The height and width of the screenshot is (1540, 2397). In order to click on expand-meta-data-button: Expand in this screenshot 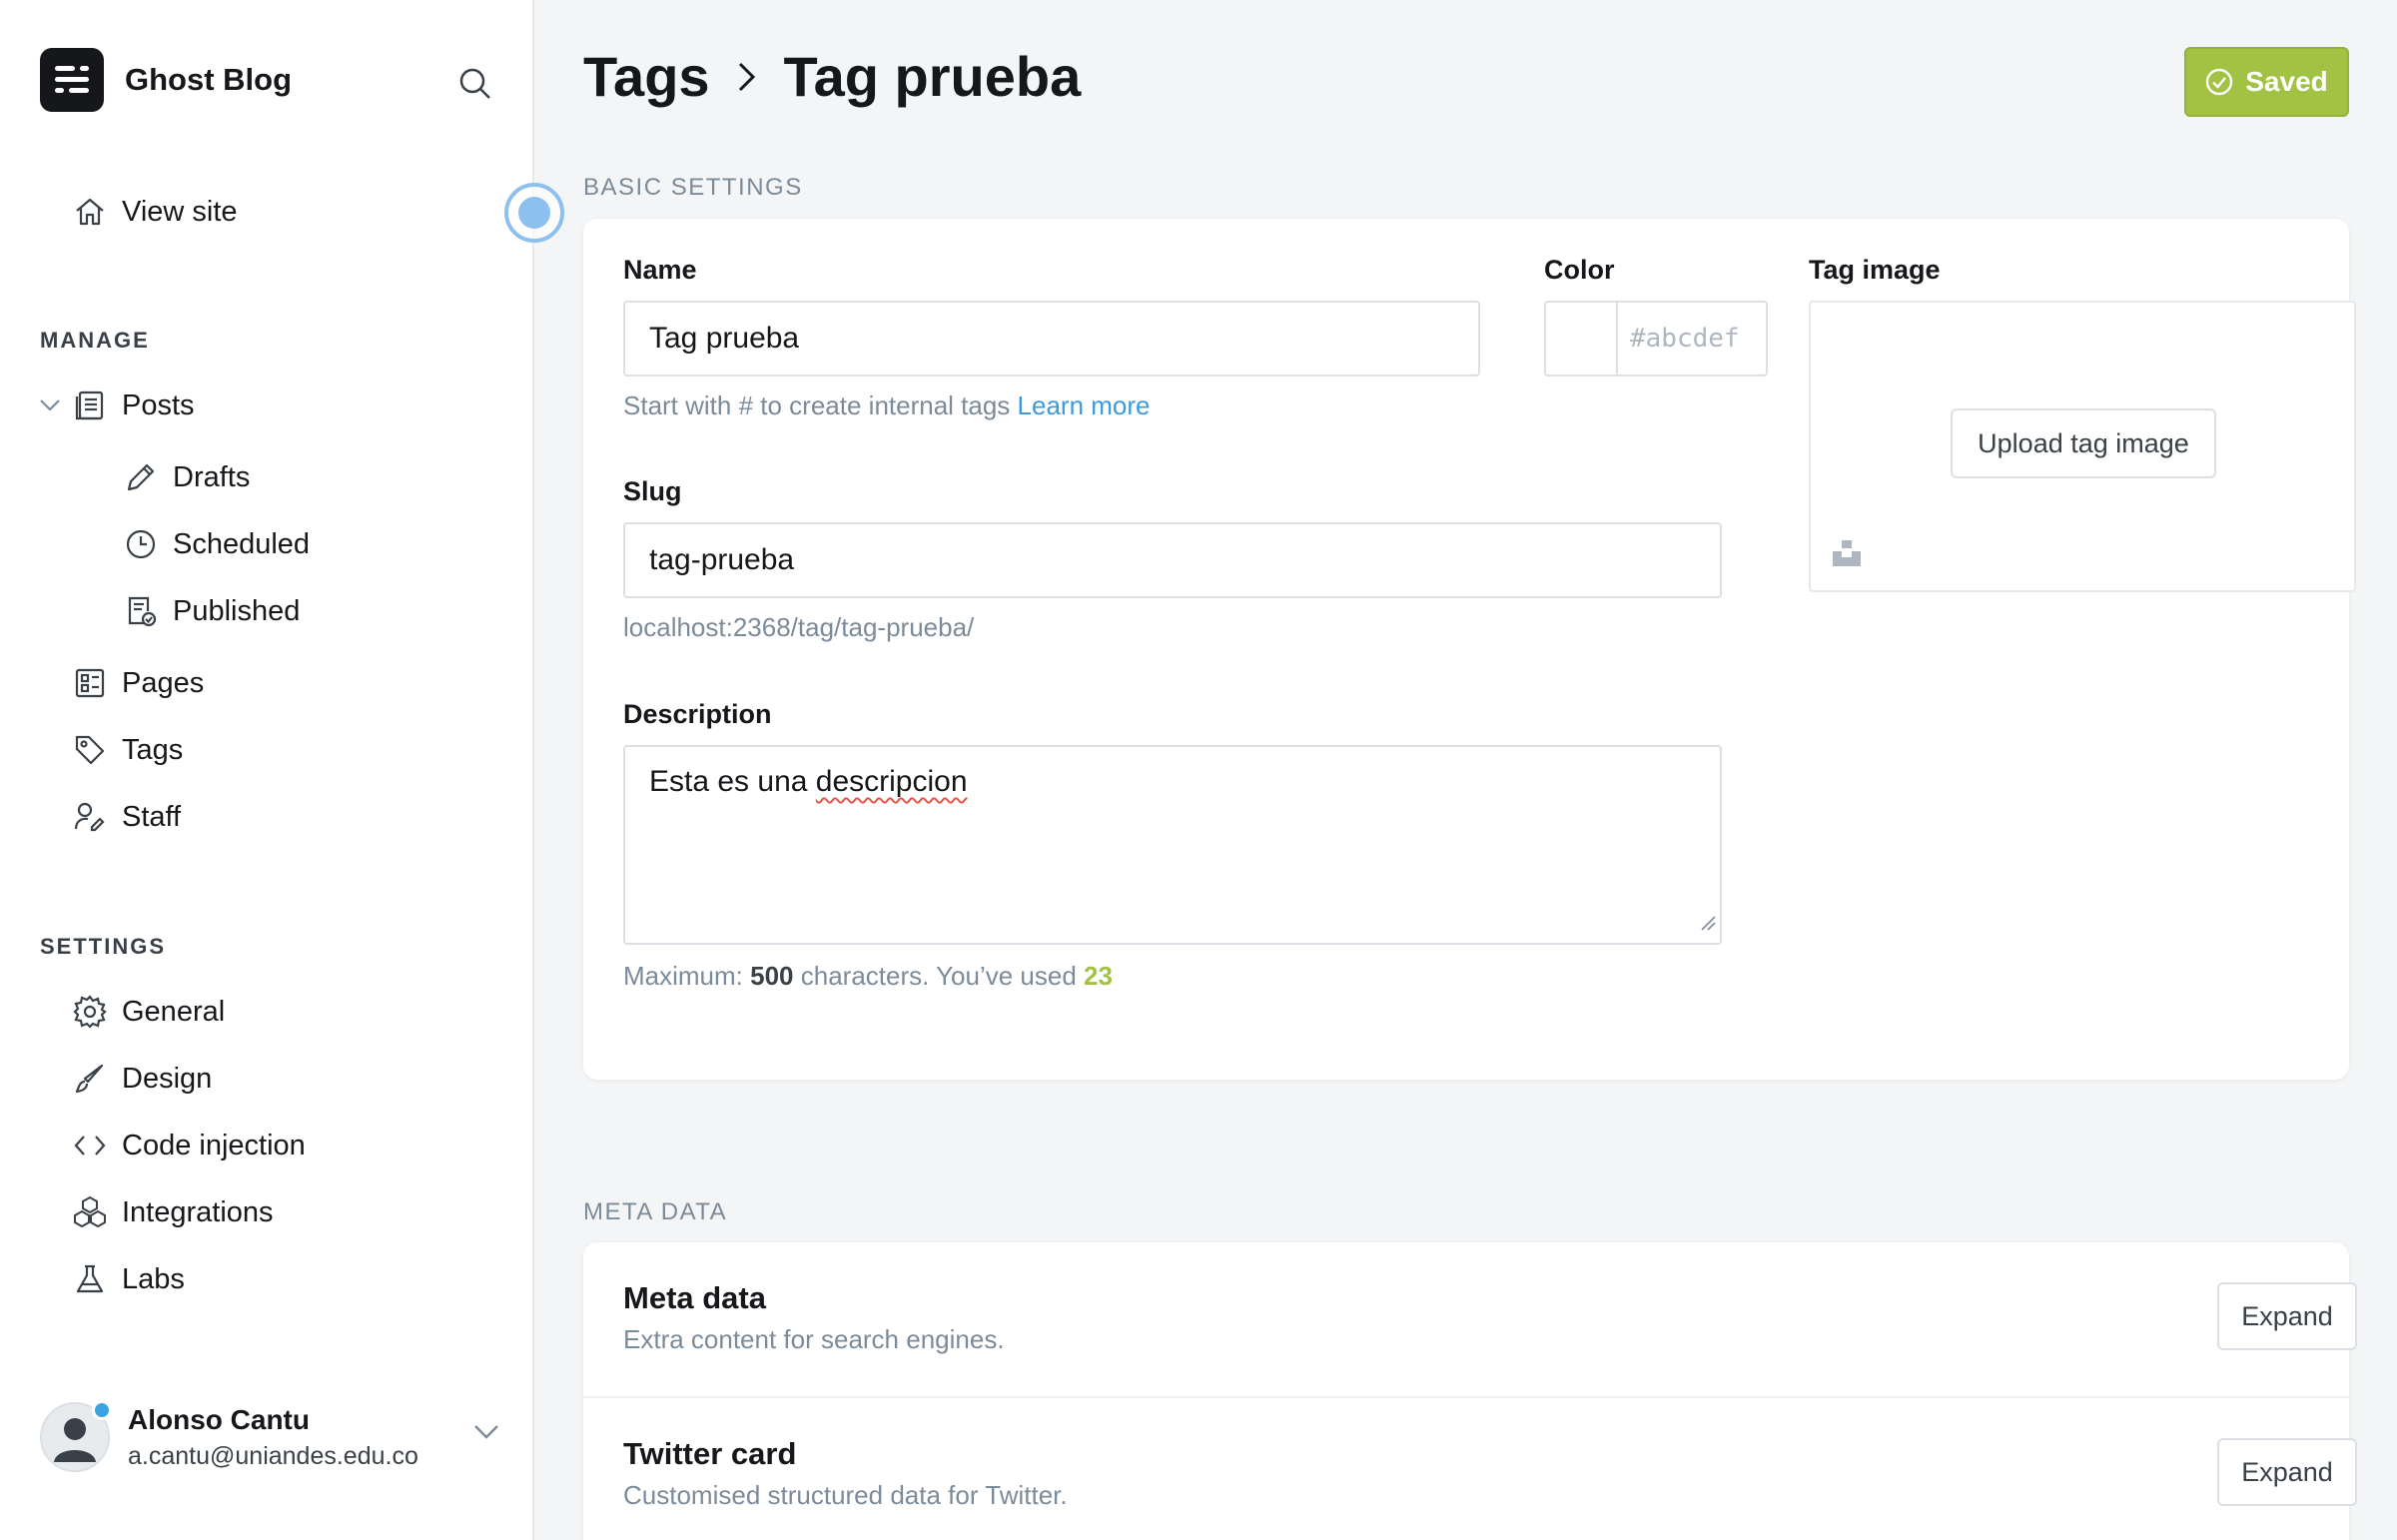, I will do `click(2287, 1316)`.